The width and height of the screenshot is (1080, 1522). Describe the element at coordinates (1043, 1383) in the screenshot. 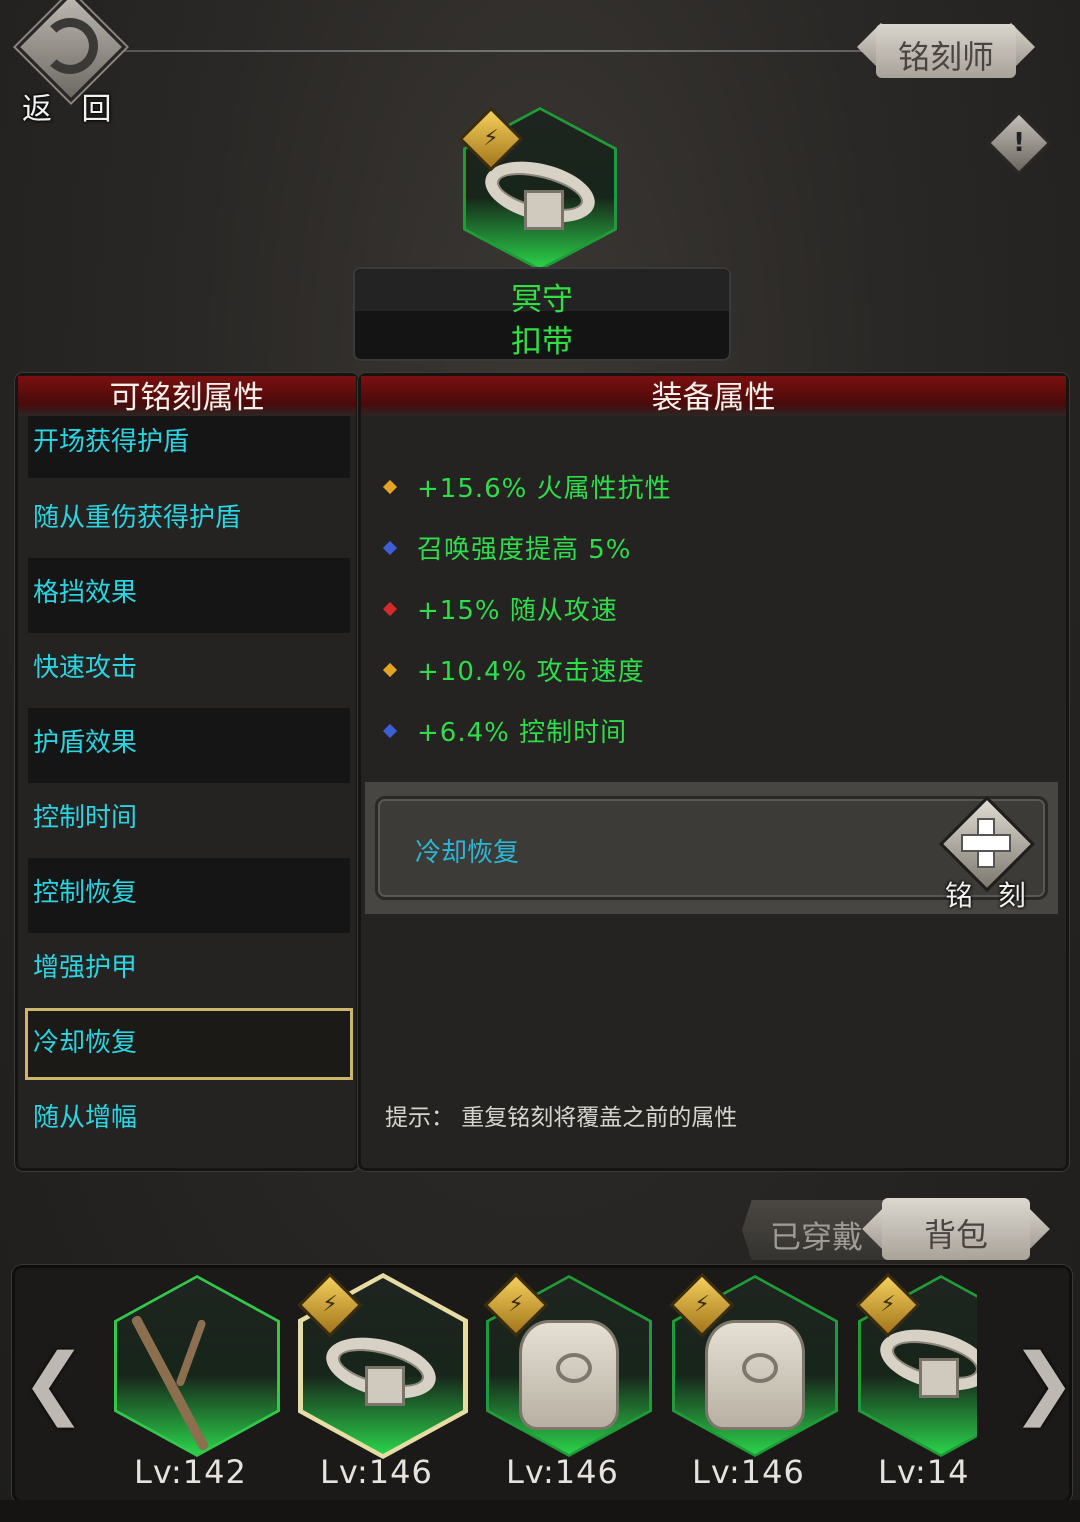

I see `next-arrow-icon: ❯` at that location.